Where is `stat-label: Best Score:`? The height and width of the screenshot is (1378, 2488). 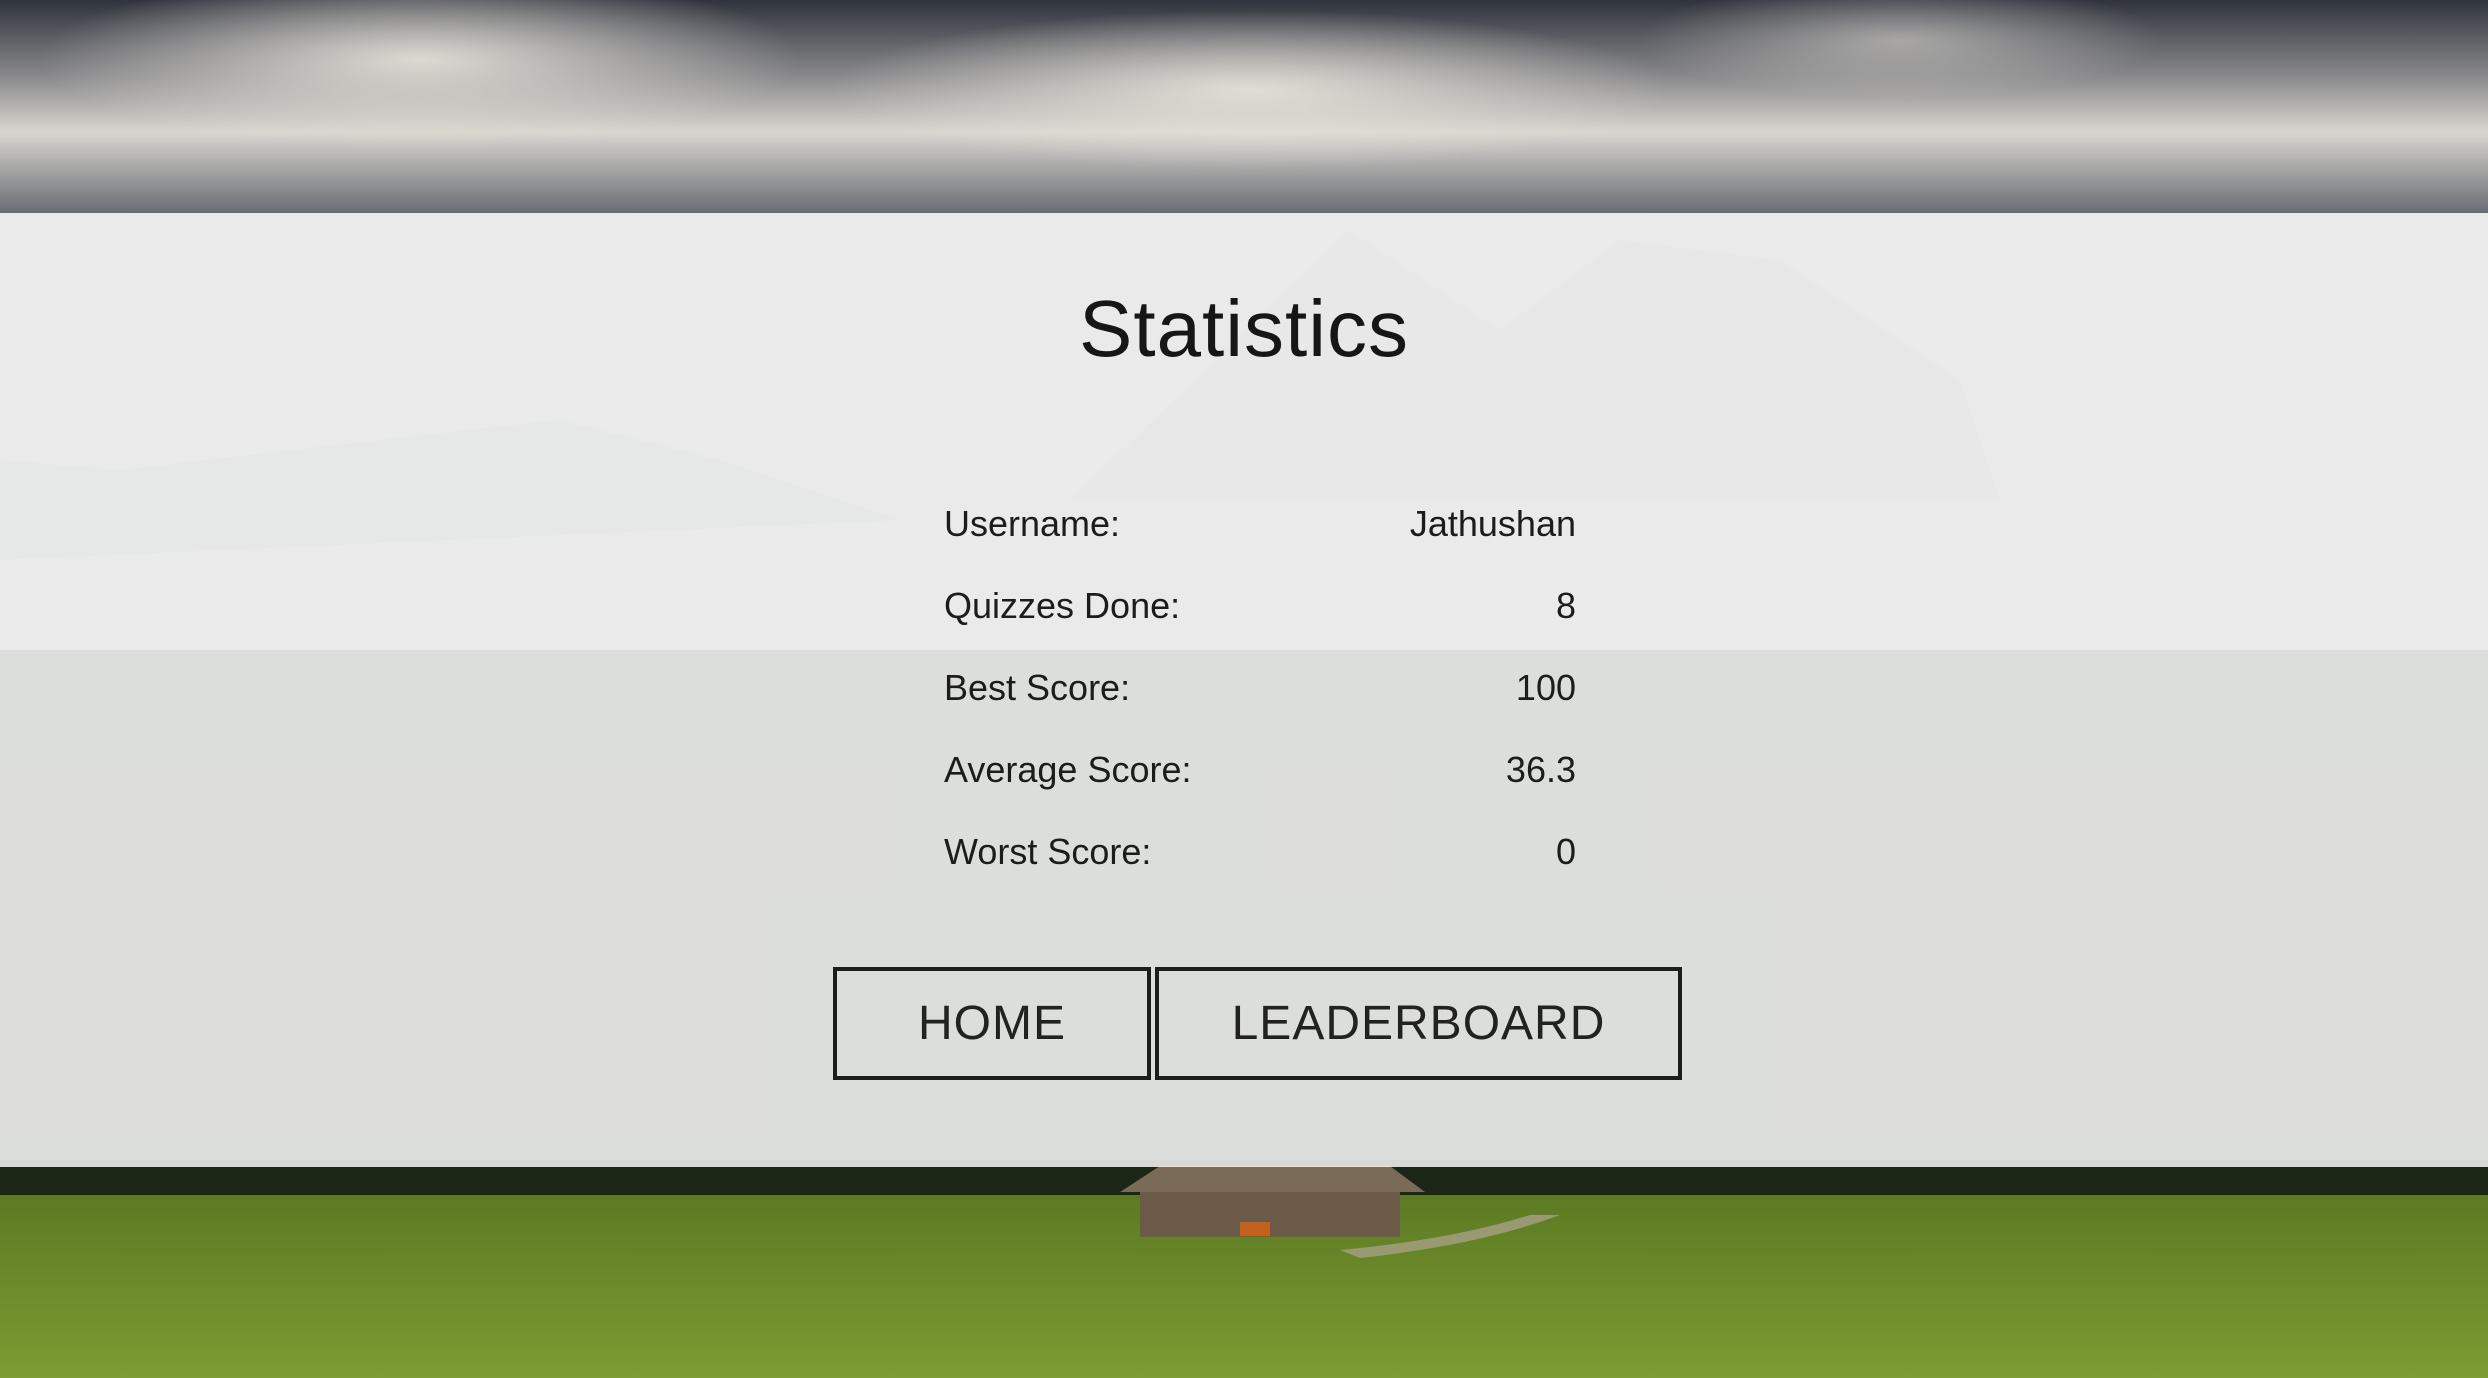
stat-label: Best Score: is located at coordinates (1037, 687).